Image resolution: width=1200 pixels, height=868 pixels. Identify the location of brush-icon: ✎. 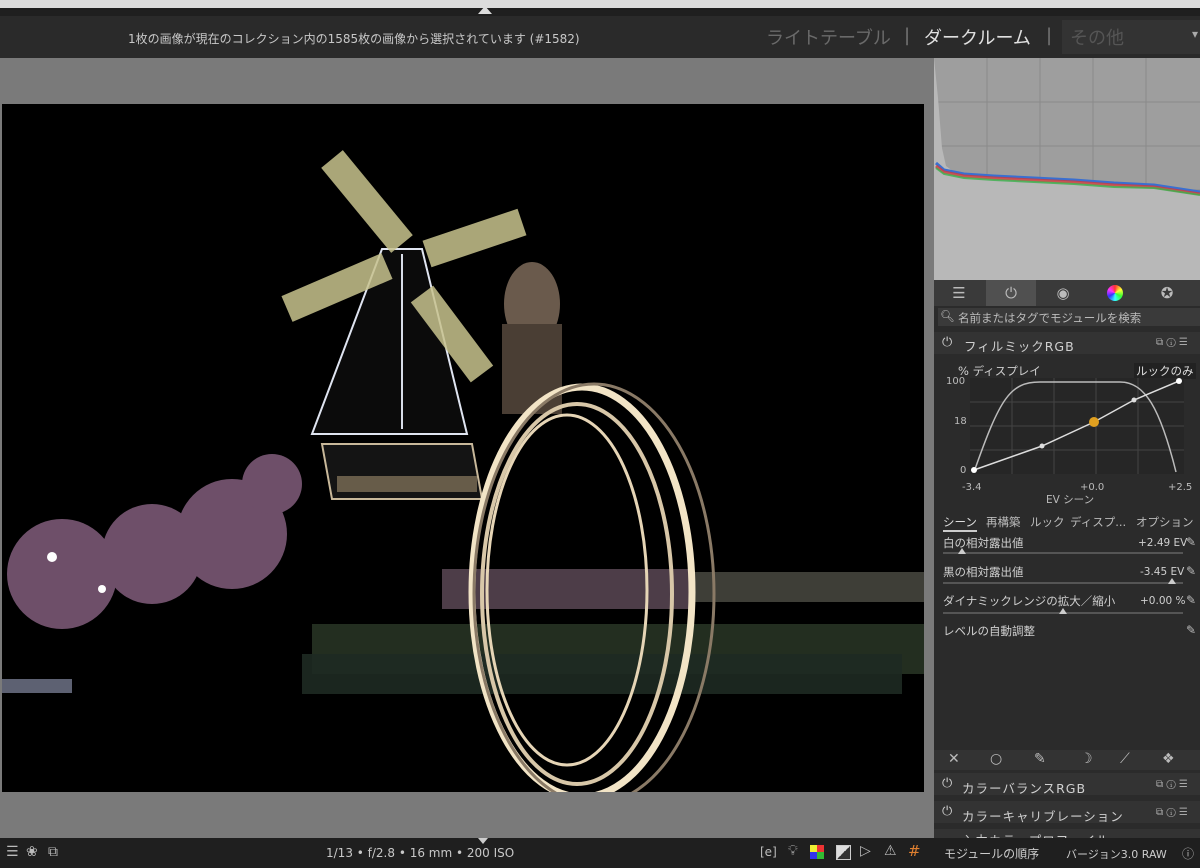
(1040, 759).